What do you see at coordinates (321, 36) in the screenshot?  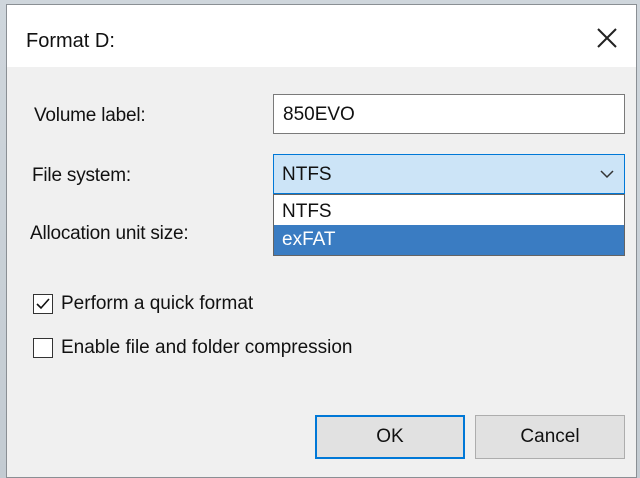 I see `title-bar: Format D:` at bounding box center [321, 36].